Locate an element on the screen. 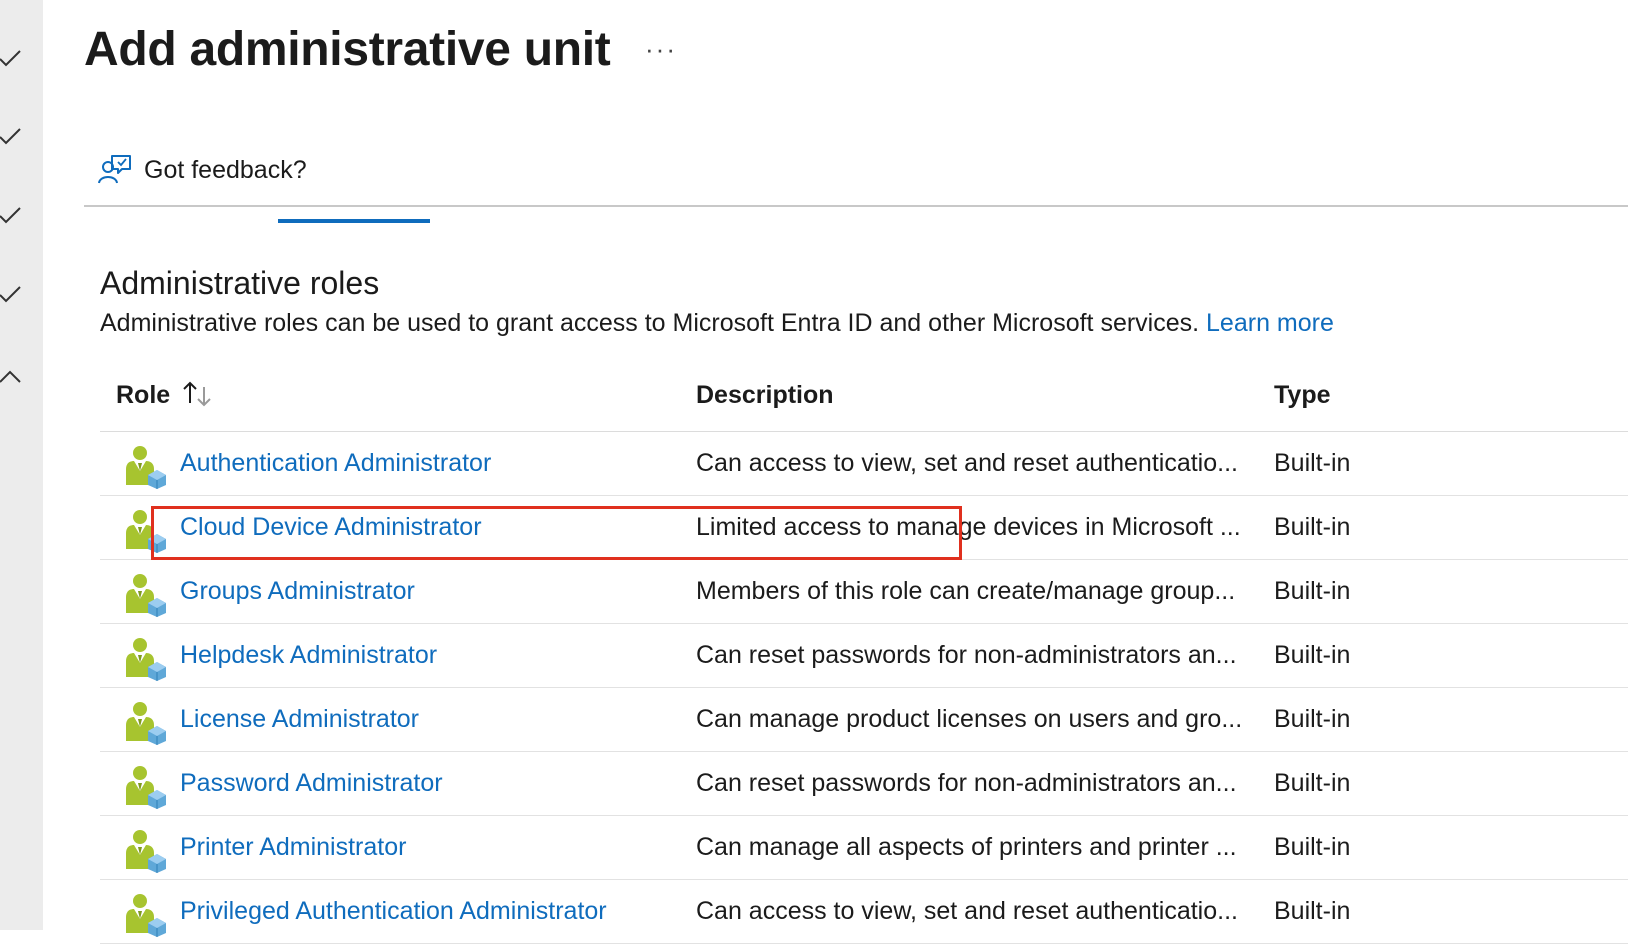 The width and height of the screenshot is (1628, 944). role-link: Groups Administrator is located at coordinates (297, 591).